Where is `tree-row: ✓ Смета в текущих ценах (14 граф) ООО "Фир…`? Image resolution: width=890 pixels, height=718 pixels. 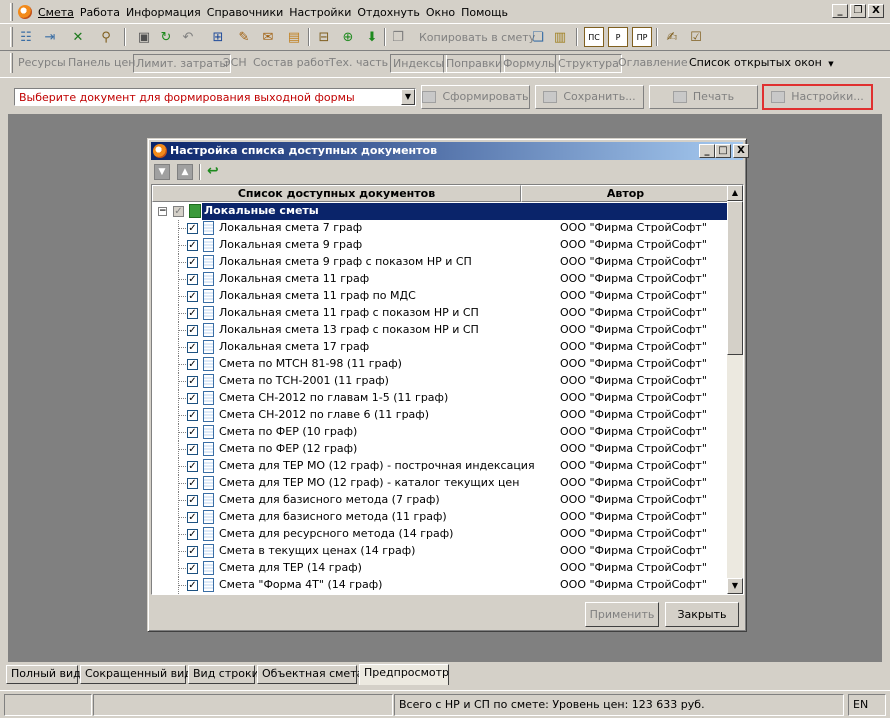 tree-row: ✓ Смета в текущих ценах (14 граф) ООО "Фир… is located at coordinates (441, 551).